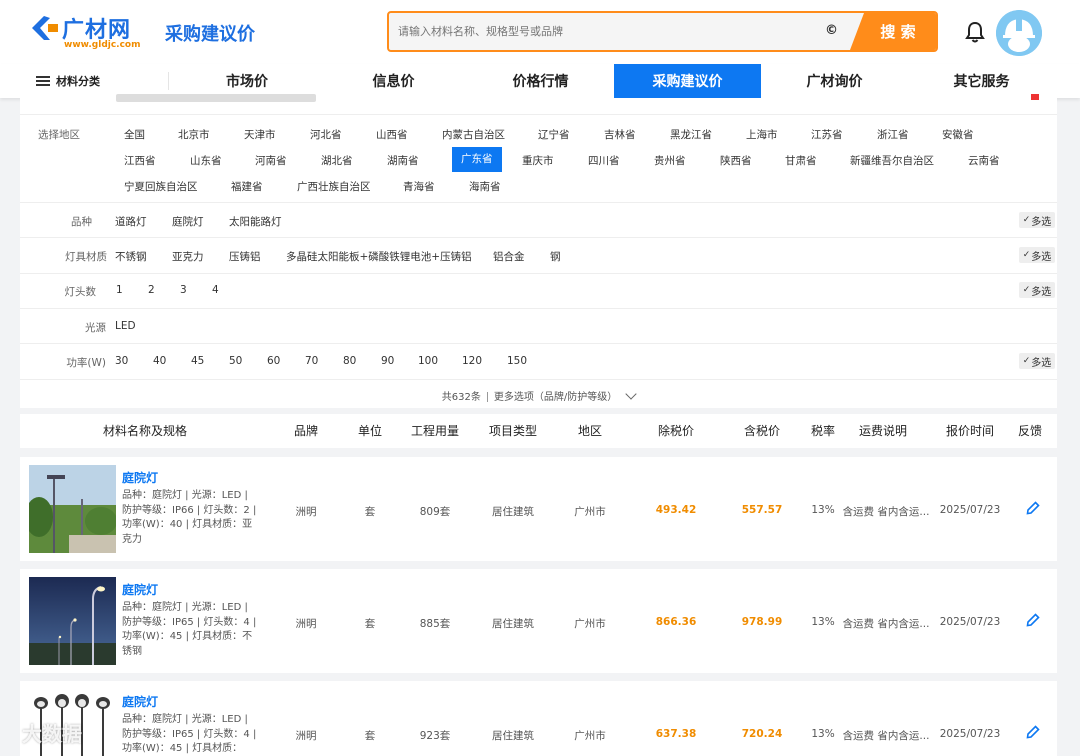 This screenshot has width=1080, height=756. What do you see at coordinates (337, 160) in the screenshot?
I see `region-option: 湖北省` at bounding box center [337, 160].